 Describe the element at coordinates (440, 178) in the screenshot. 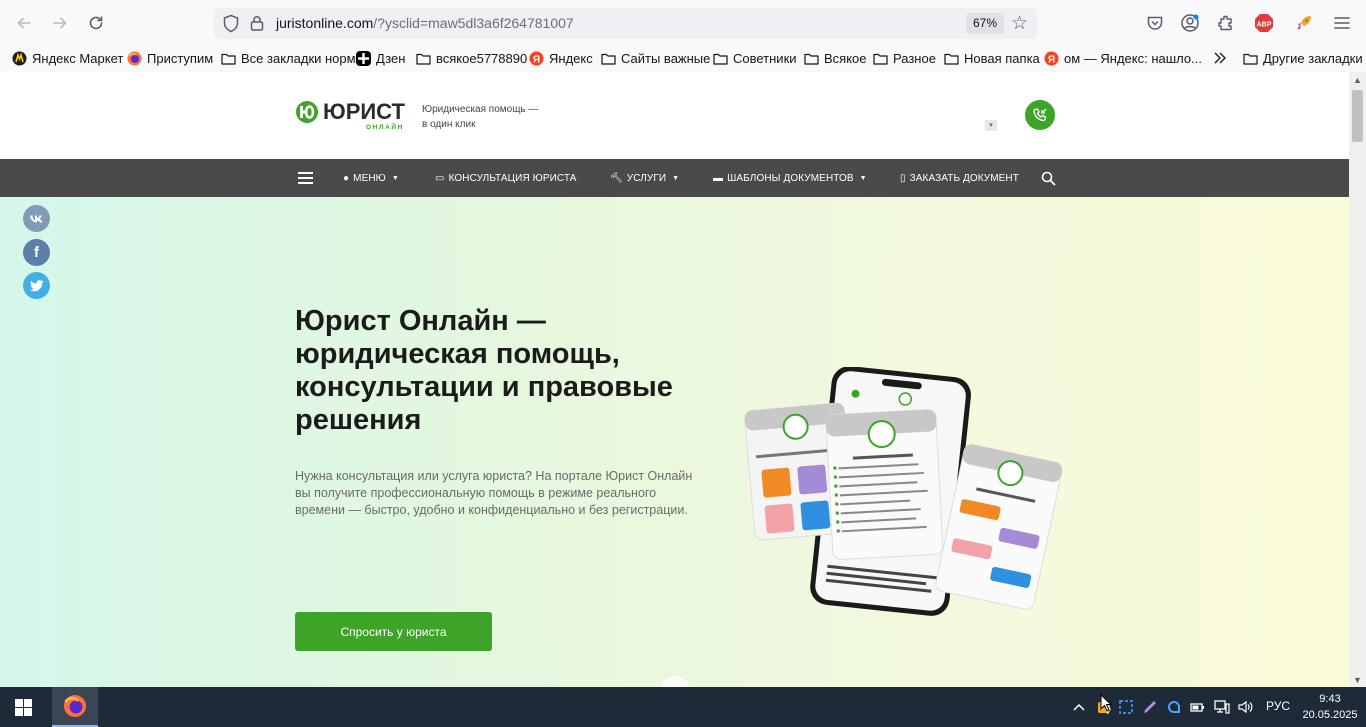

I see `chat-icon: ▭` at that location.